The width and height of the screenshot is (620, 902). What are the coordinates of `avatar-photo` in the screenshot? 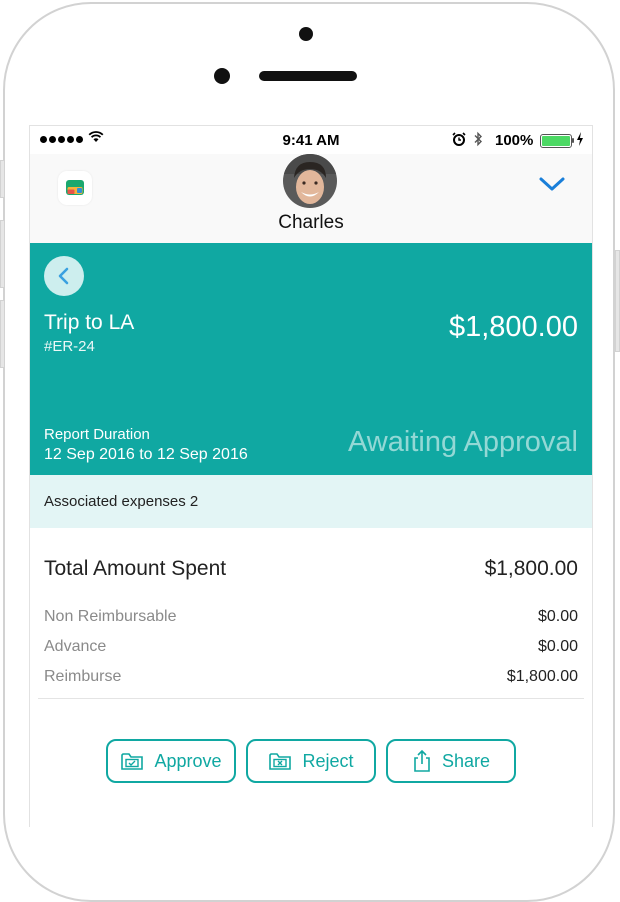 It's located at (310, 181).